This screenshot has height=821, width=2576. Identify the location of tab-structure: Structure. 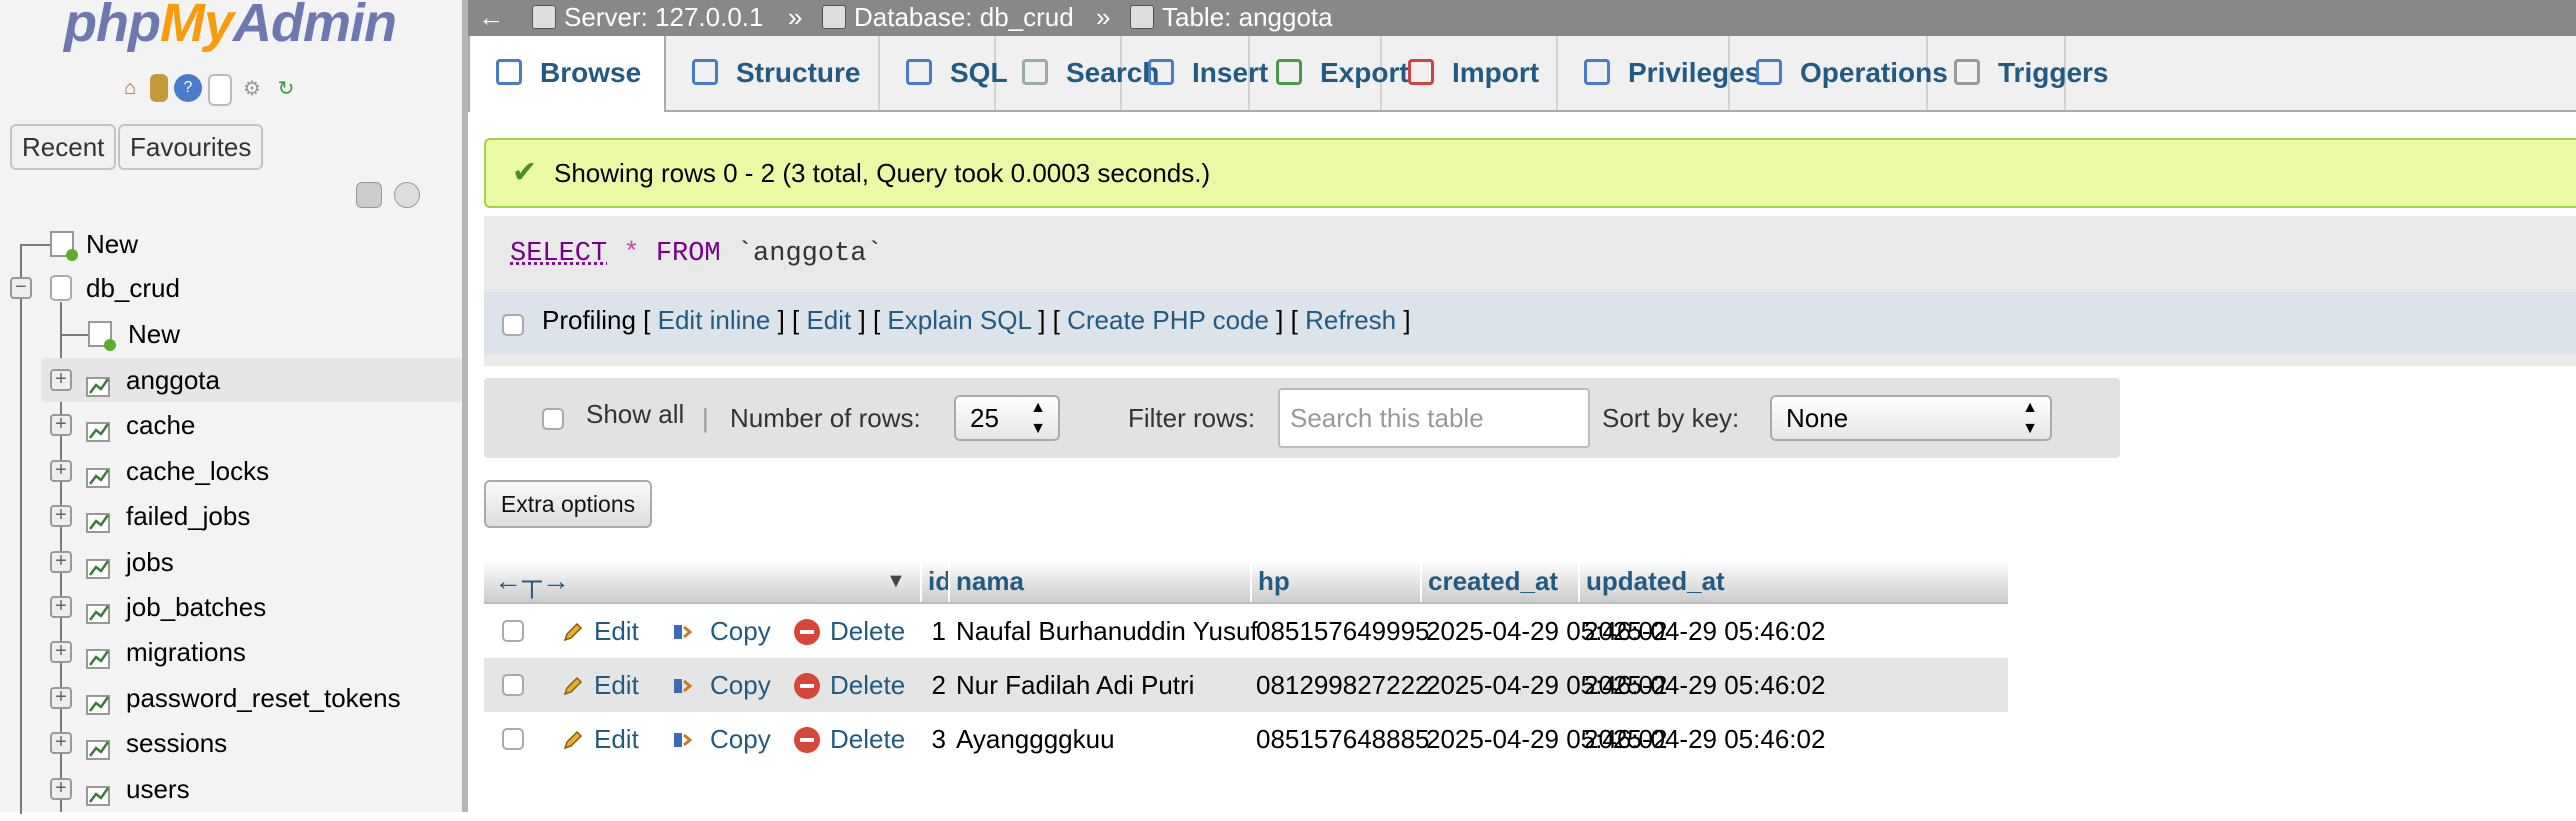
(773, 73).